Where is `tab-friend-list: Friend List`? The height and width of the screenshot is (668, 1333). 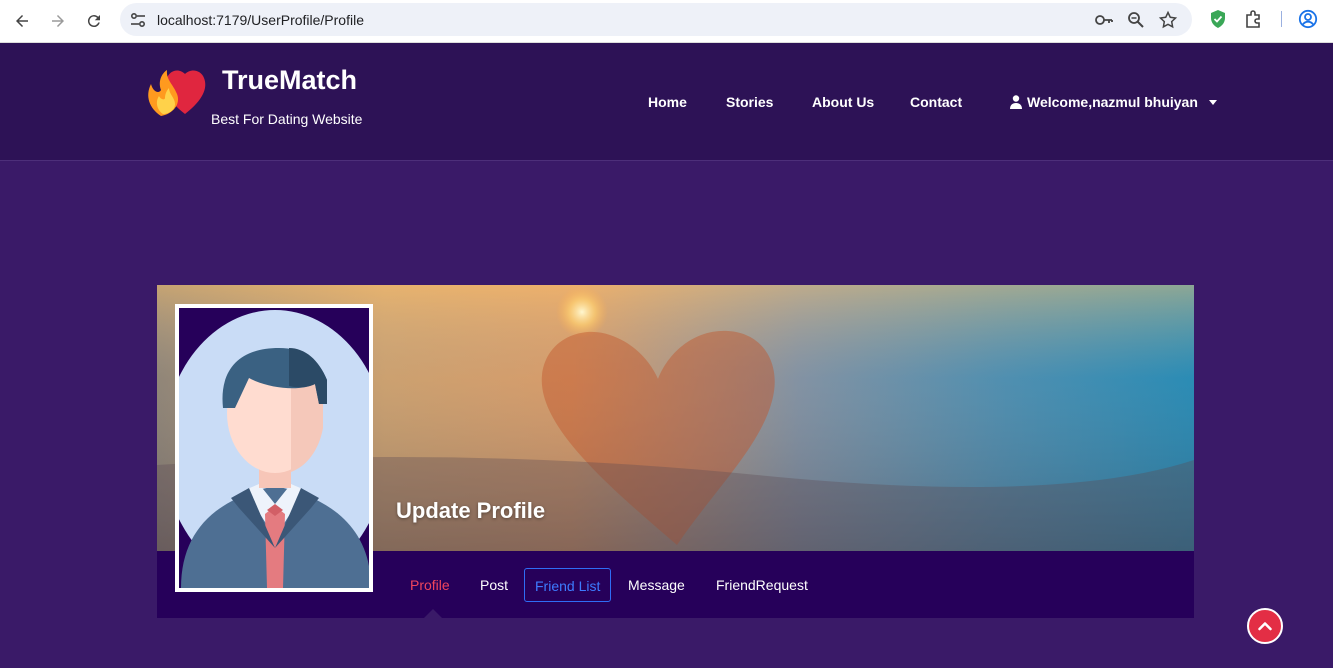 tab-friend-list: Friend List is located at coordinates (568, 585).